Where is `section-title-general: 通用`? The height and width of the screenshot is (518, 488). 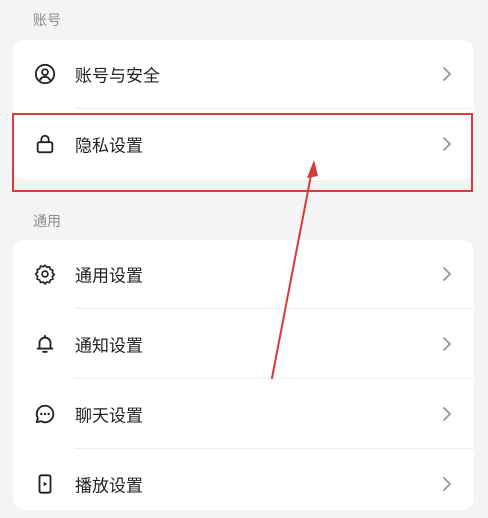
section-title-general: 通用 is located at coordinates (47, 222).